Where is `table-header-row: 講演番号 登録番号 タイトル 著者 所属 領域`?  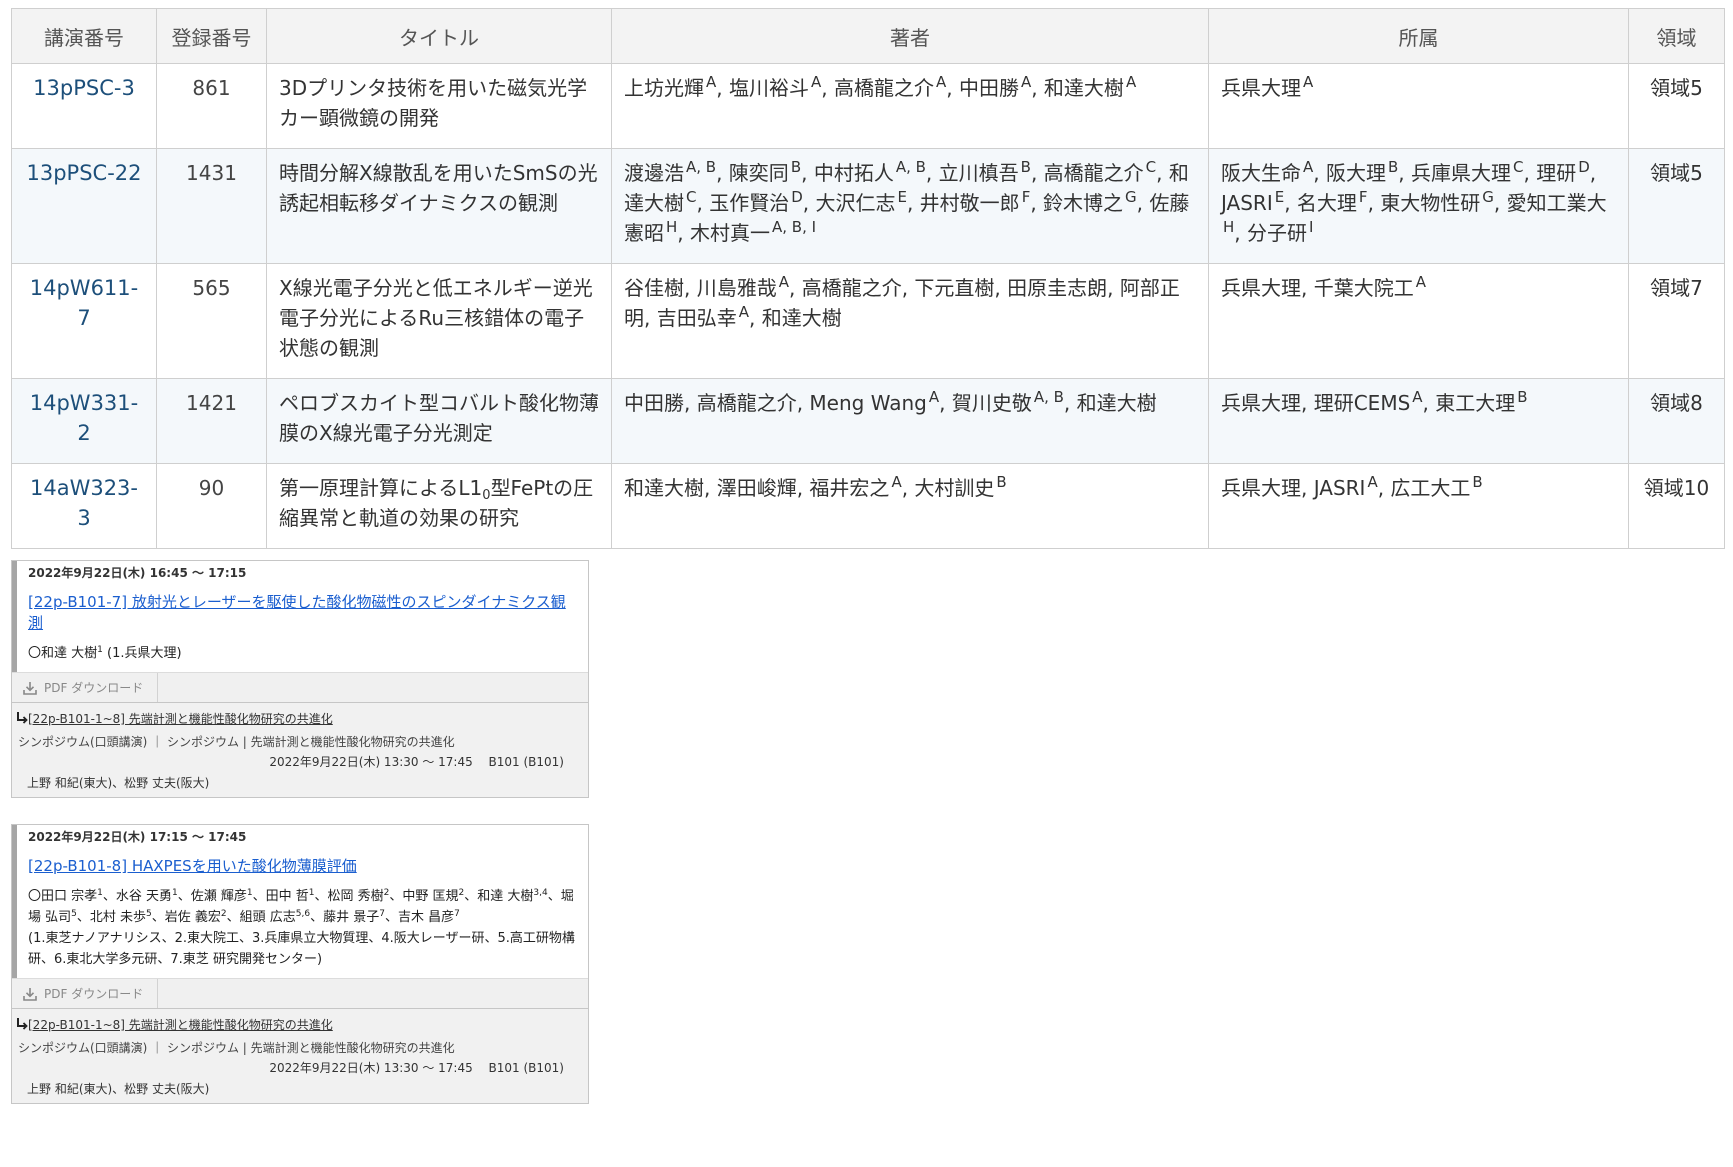
table-header-row: 講演番号 登録番号 タイトル 著者 所属 領域 is located at coordinates (868, 36).